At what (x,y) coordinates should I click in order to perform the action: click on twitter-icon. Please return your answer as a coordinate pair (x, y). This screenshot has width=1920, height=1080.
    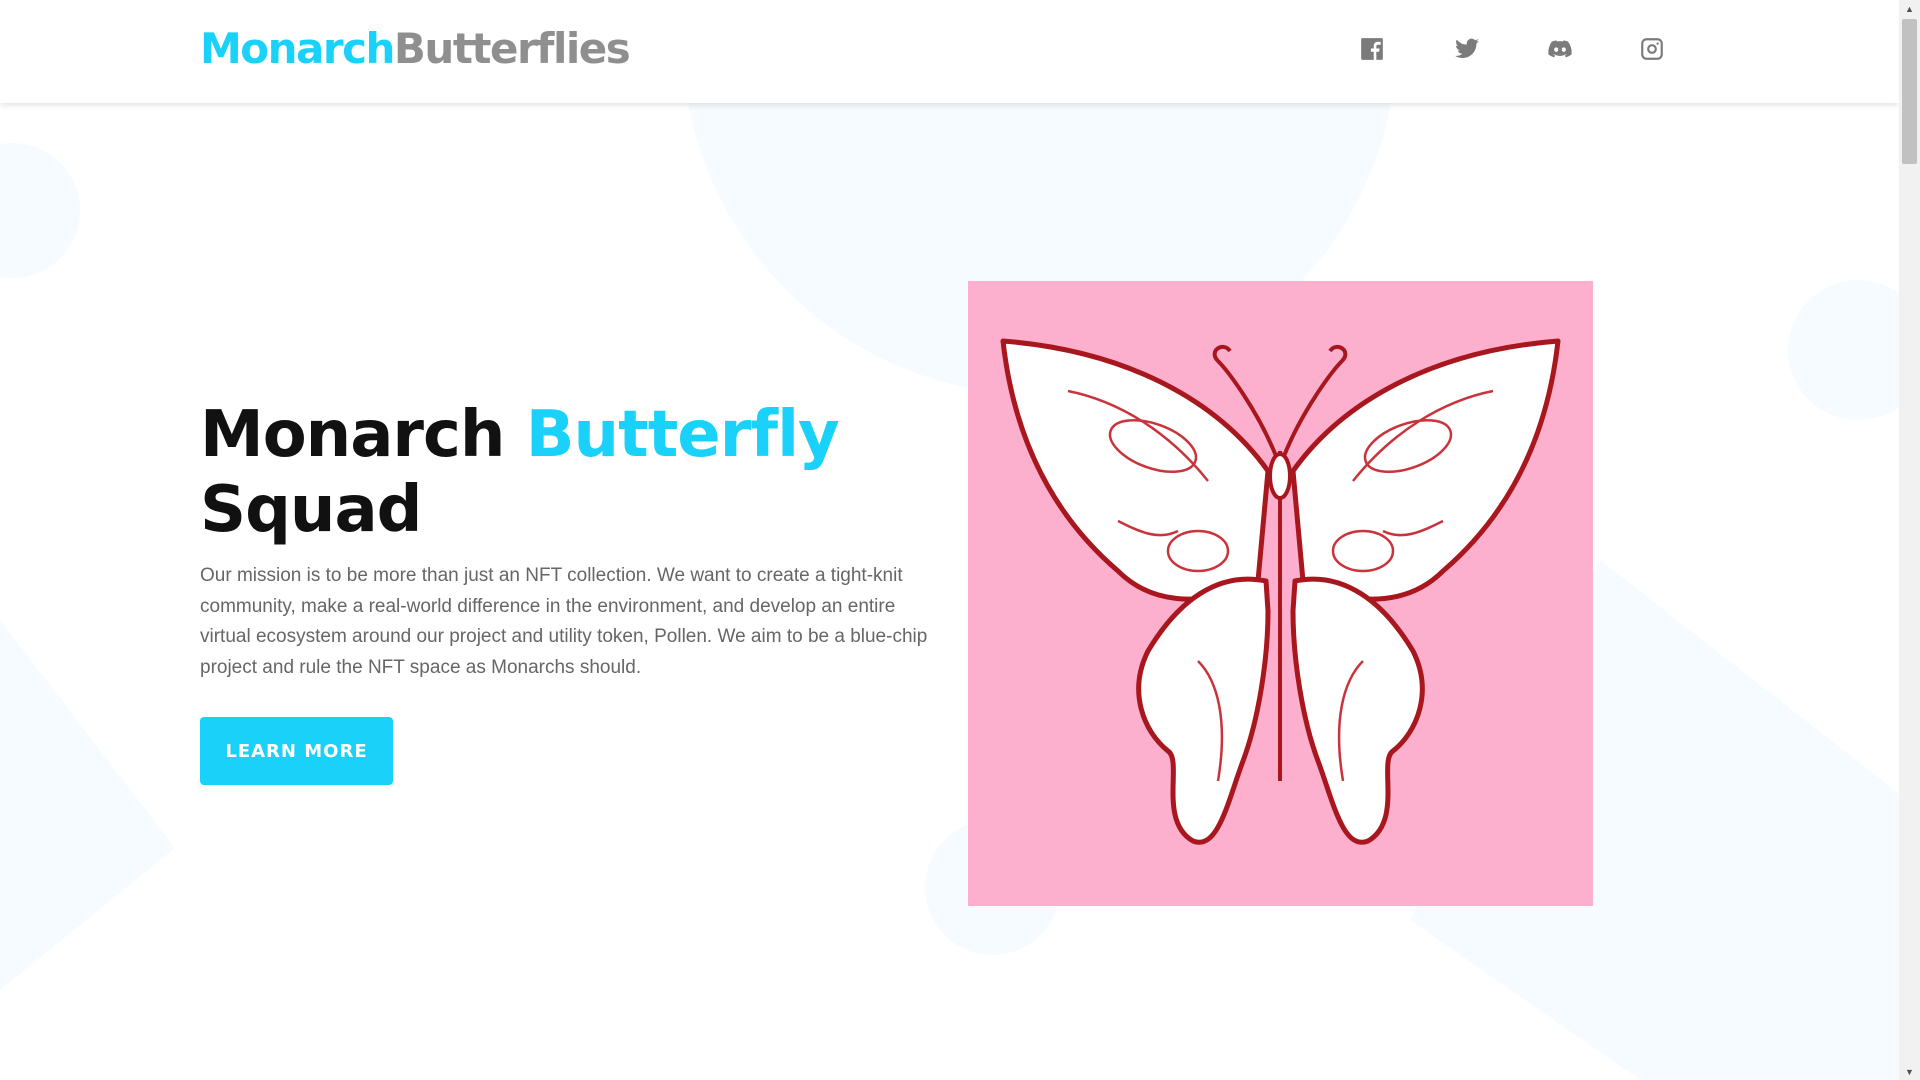
    Looking at the image, I should click on (1467, 48).